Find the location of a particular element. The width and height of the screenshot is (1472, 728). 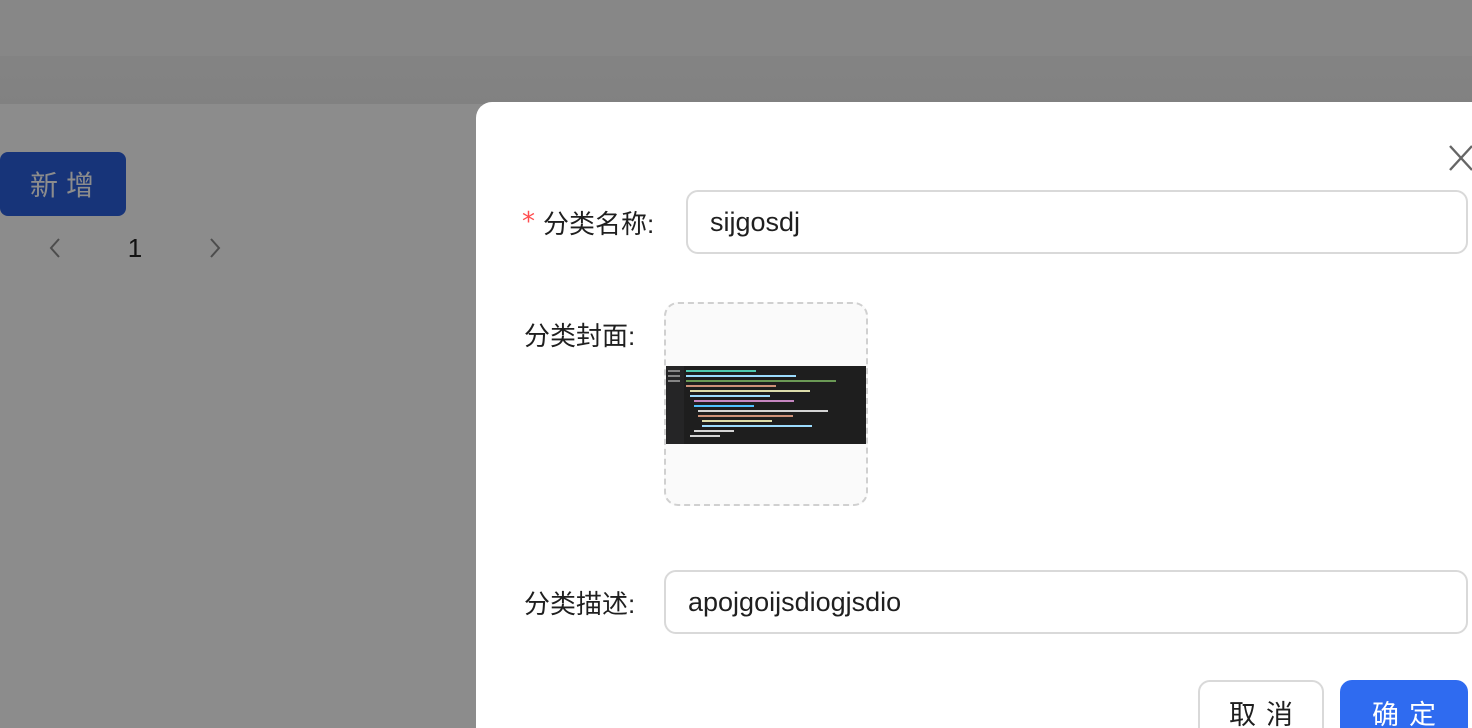

close-icon is located at coordinates (1460, 158).